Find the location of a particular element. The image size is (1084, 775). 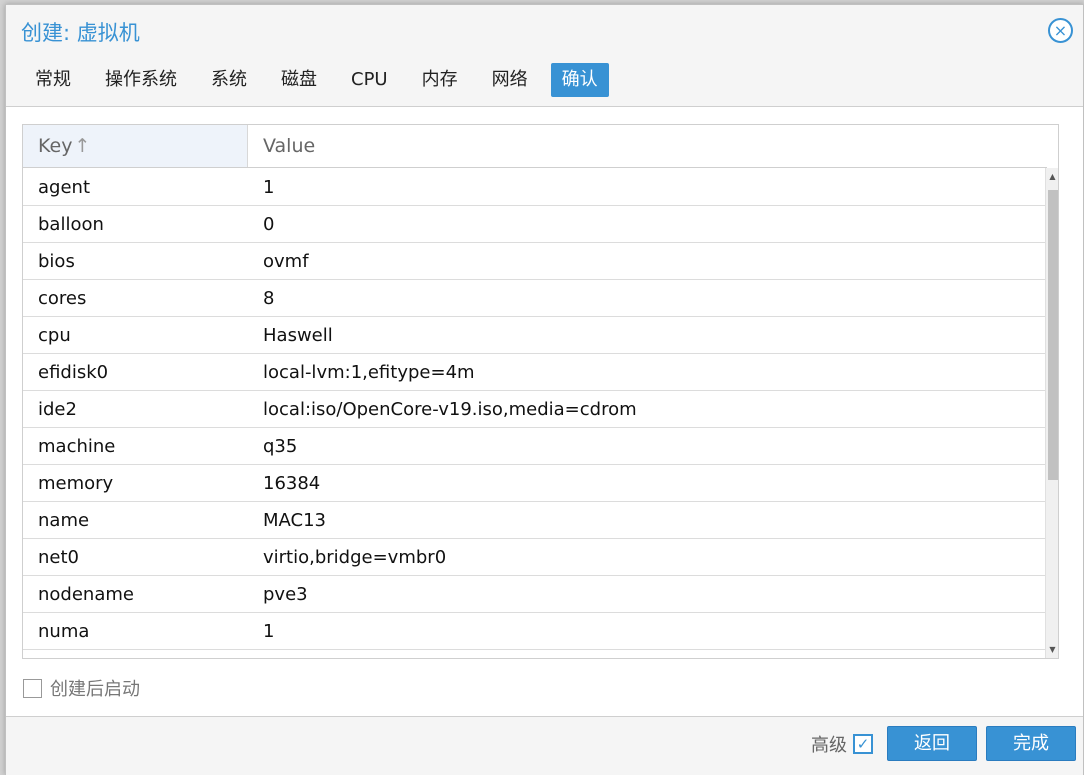

tab-os: 操作系统 is located at coordinates (141, 80).